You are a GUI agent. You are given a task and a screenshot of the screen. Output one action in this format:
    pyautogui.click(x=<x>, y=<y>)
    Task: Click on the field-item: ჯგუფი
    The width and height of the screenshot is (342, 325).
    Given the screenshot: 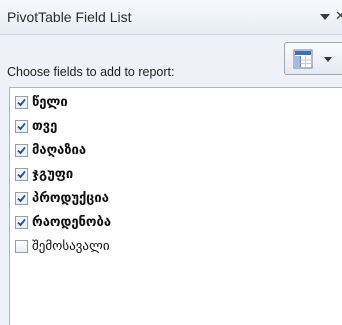 What is the action you would take?
    pyautogui.click(x=63, y=174)
    